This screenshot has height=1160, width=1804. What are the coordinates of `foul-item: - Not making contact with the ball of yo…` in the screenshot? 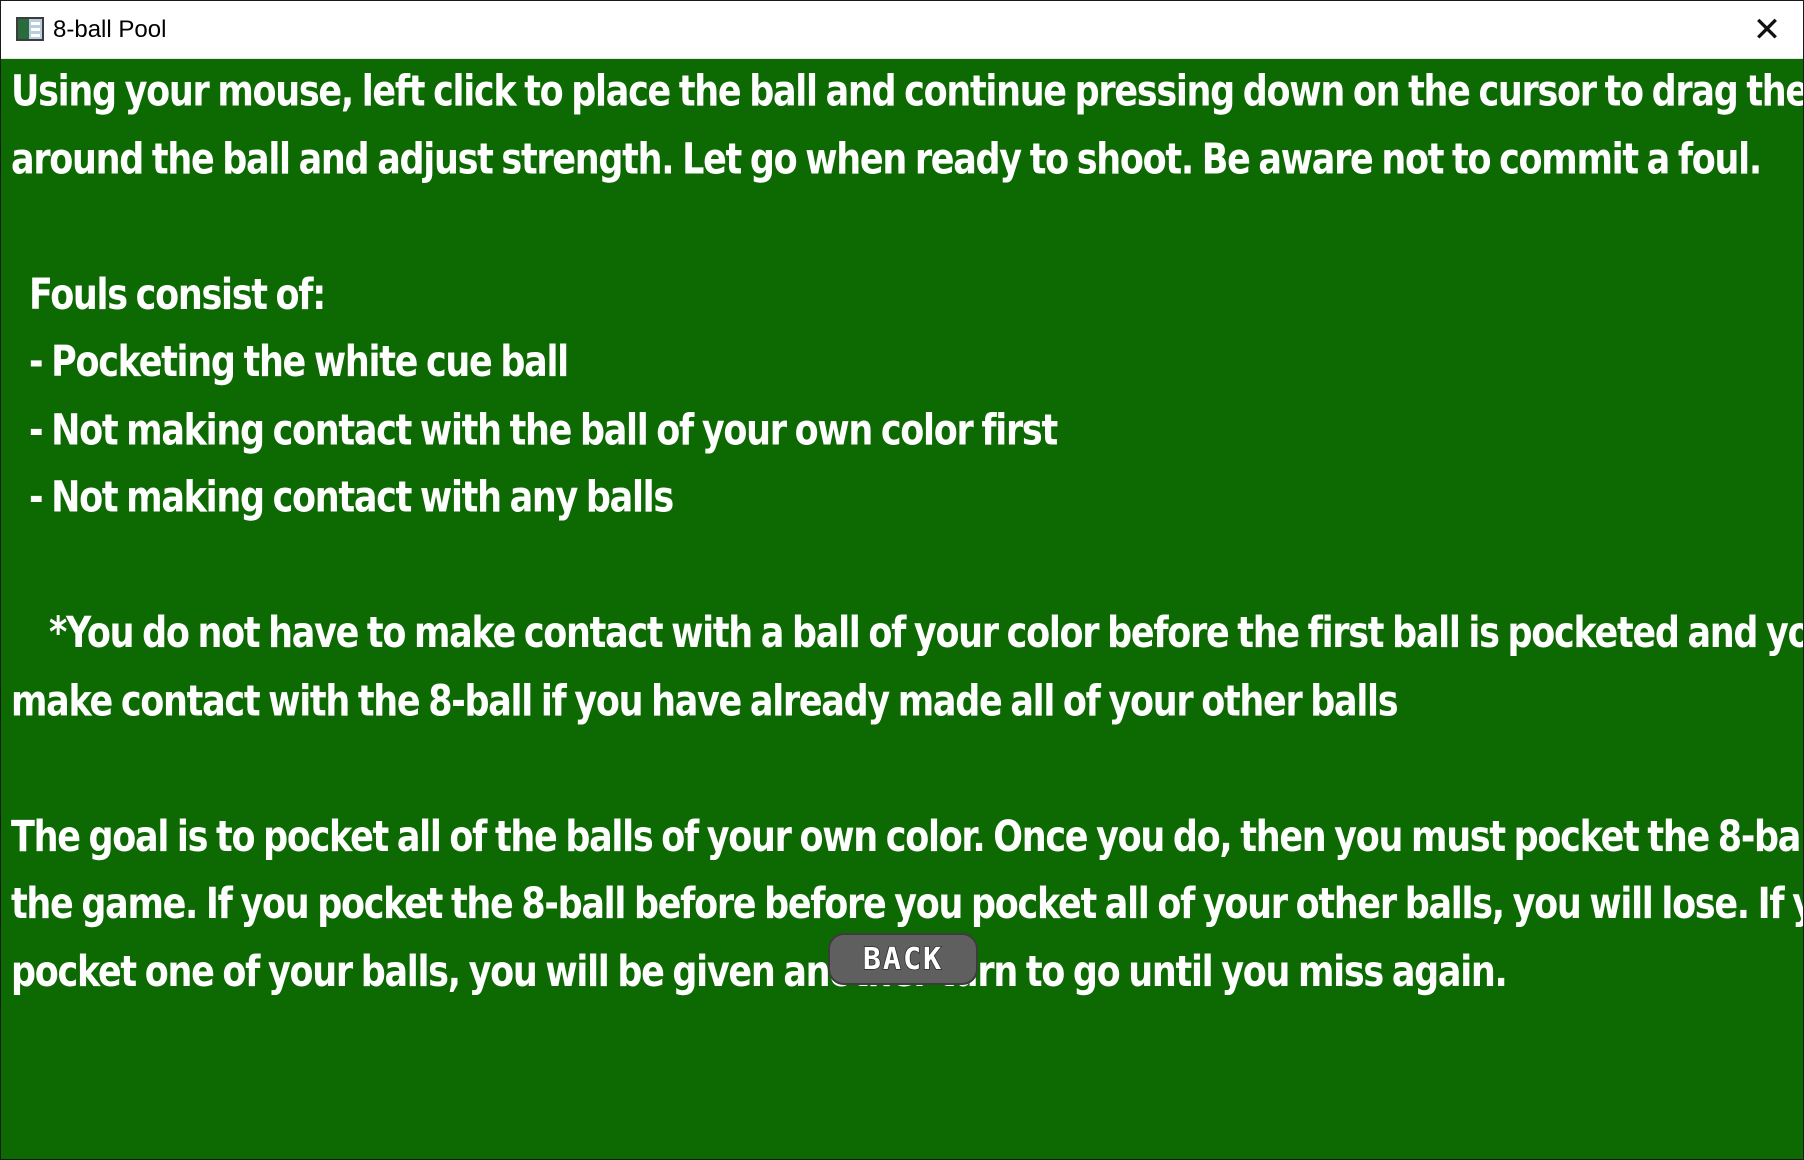 It's located at (543, 430).